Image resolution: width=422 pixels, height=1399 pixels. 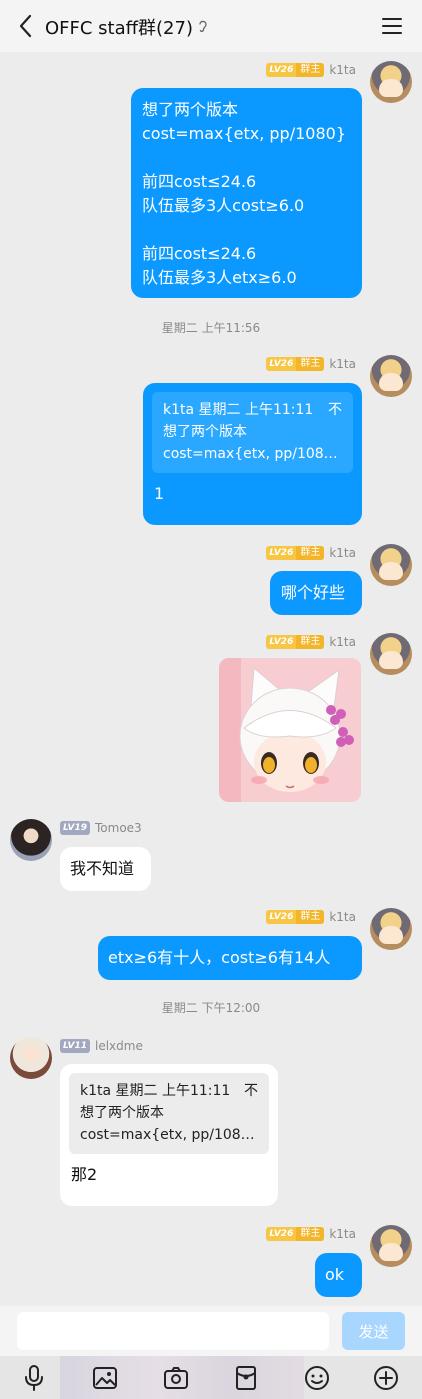 I want to click on menu-button, so click(x=392, y=26).